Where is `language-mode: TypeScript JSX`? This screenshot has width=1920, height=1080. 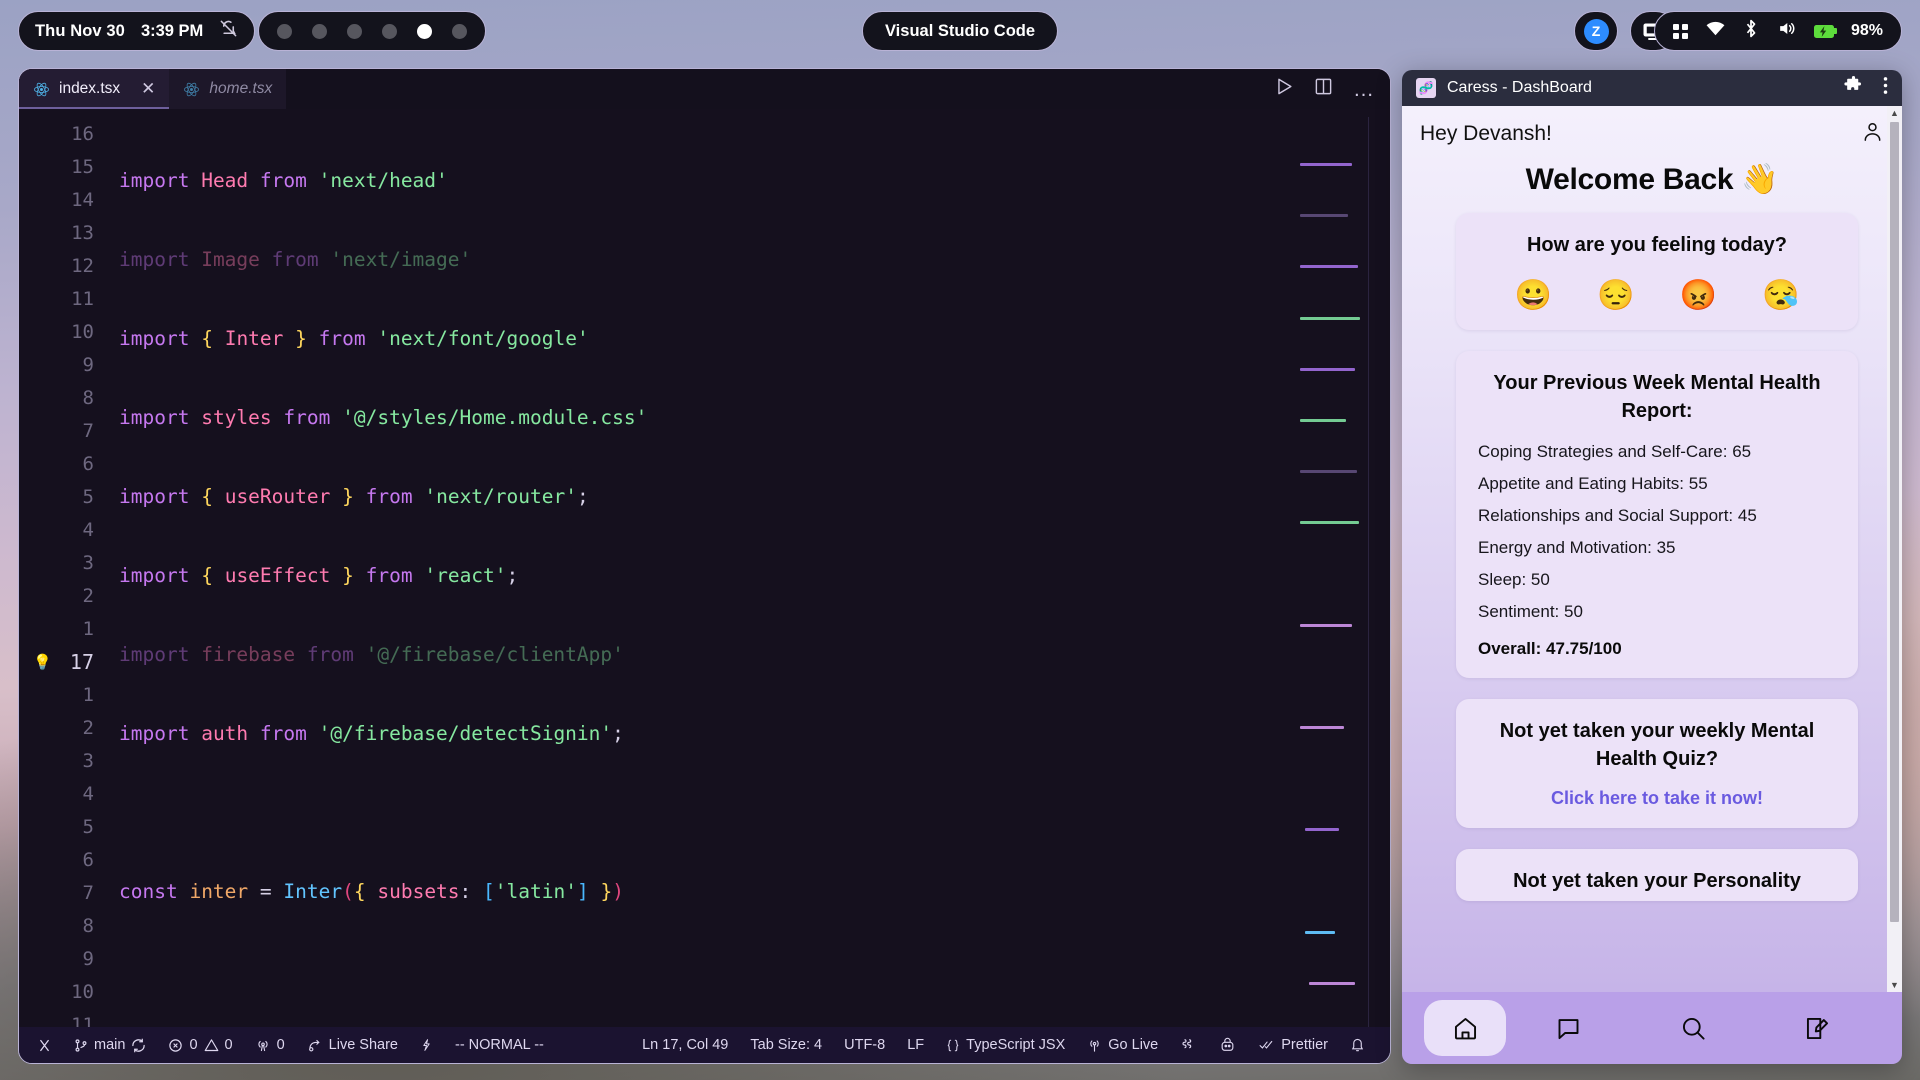
language-mode: TypeScript JSX is located at coordinates (1005, 1045).